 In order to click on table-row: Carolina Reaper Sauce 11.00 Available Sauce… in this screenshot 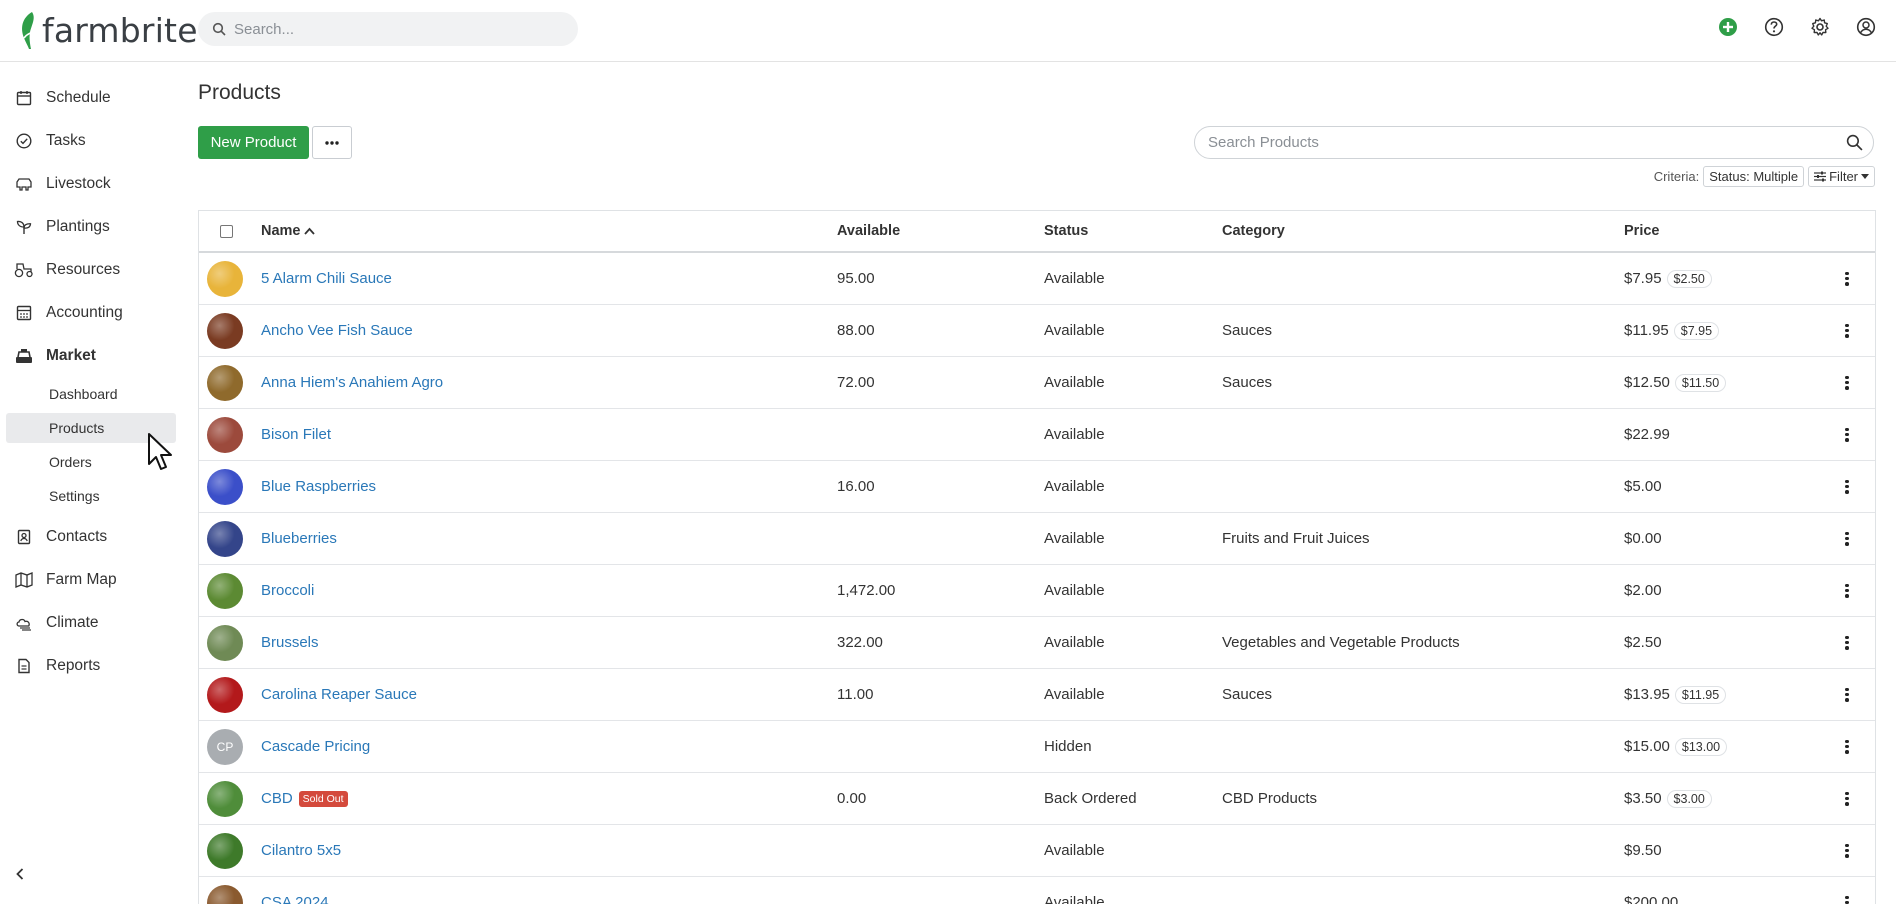, I will do `click(1037, 695)`.